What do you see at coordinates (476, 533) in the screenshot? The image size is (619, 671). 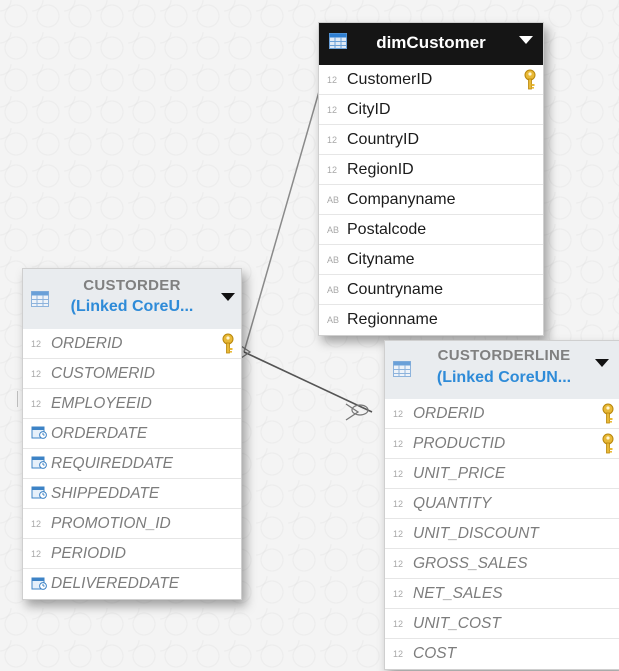 I see `column-name: UNIT_DISCOUNT` at bounding box center [476, 533].